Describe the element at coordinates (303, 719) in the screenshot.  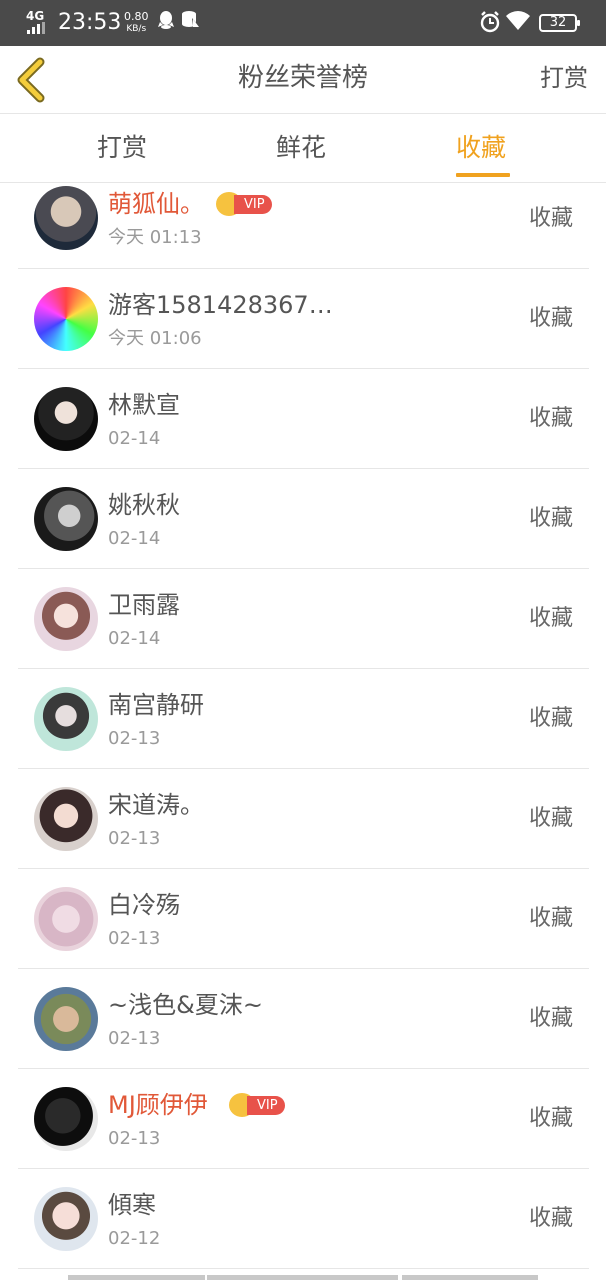
I see `list-item: 南宫静研 02-13 收藏` at that location.